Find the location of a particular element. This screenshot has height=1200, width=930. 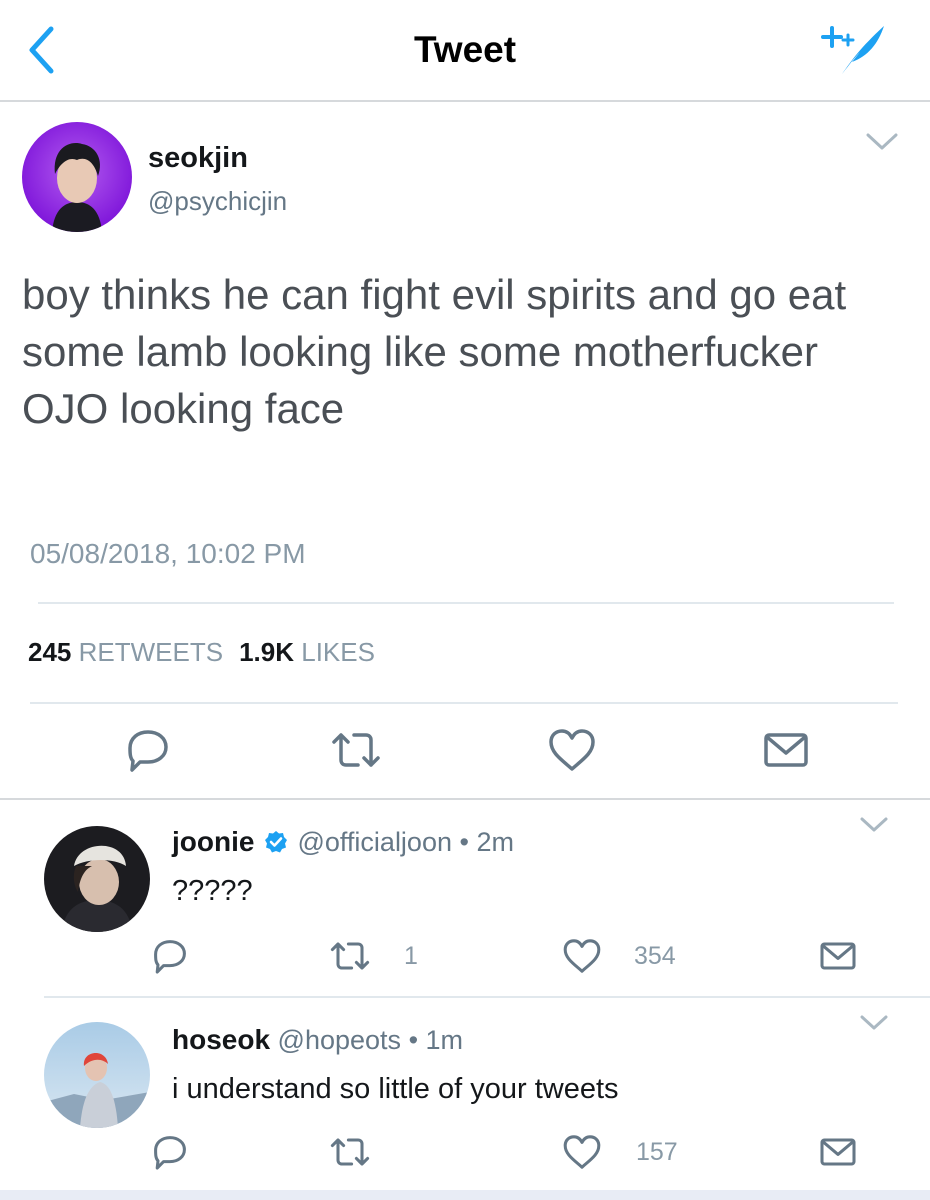

like-stat: 1.9K LIKES is located at coordinates (307, 652).